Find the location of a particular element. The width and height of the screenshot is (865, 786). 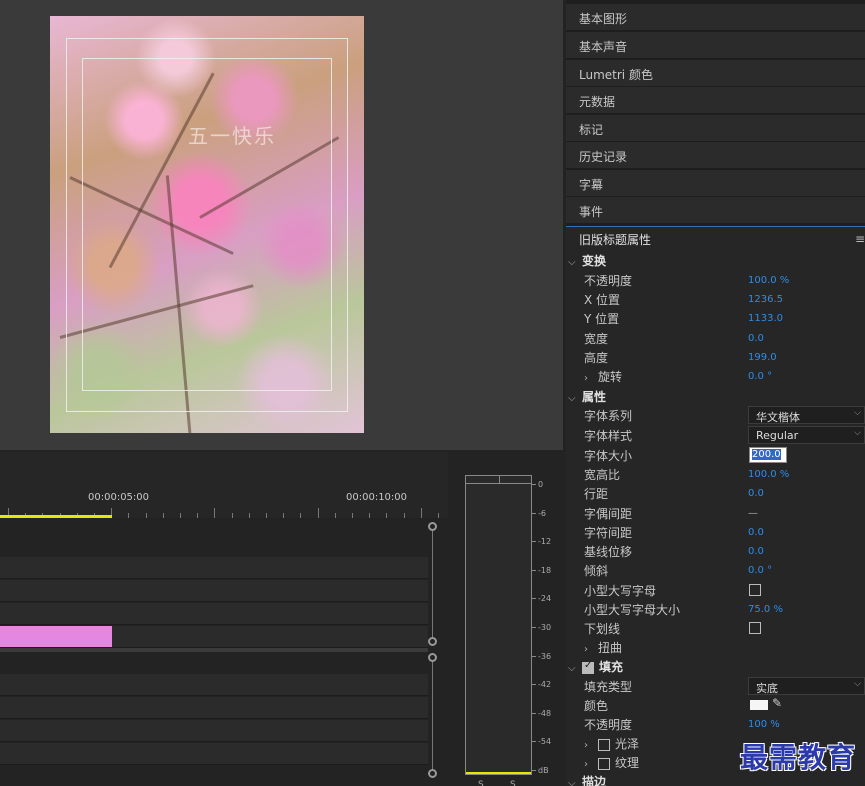

section-label: 填充 is located at coordinates (611, 667).